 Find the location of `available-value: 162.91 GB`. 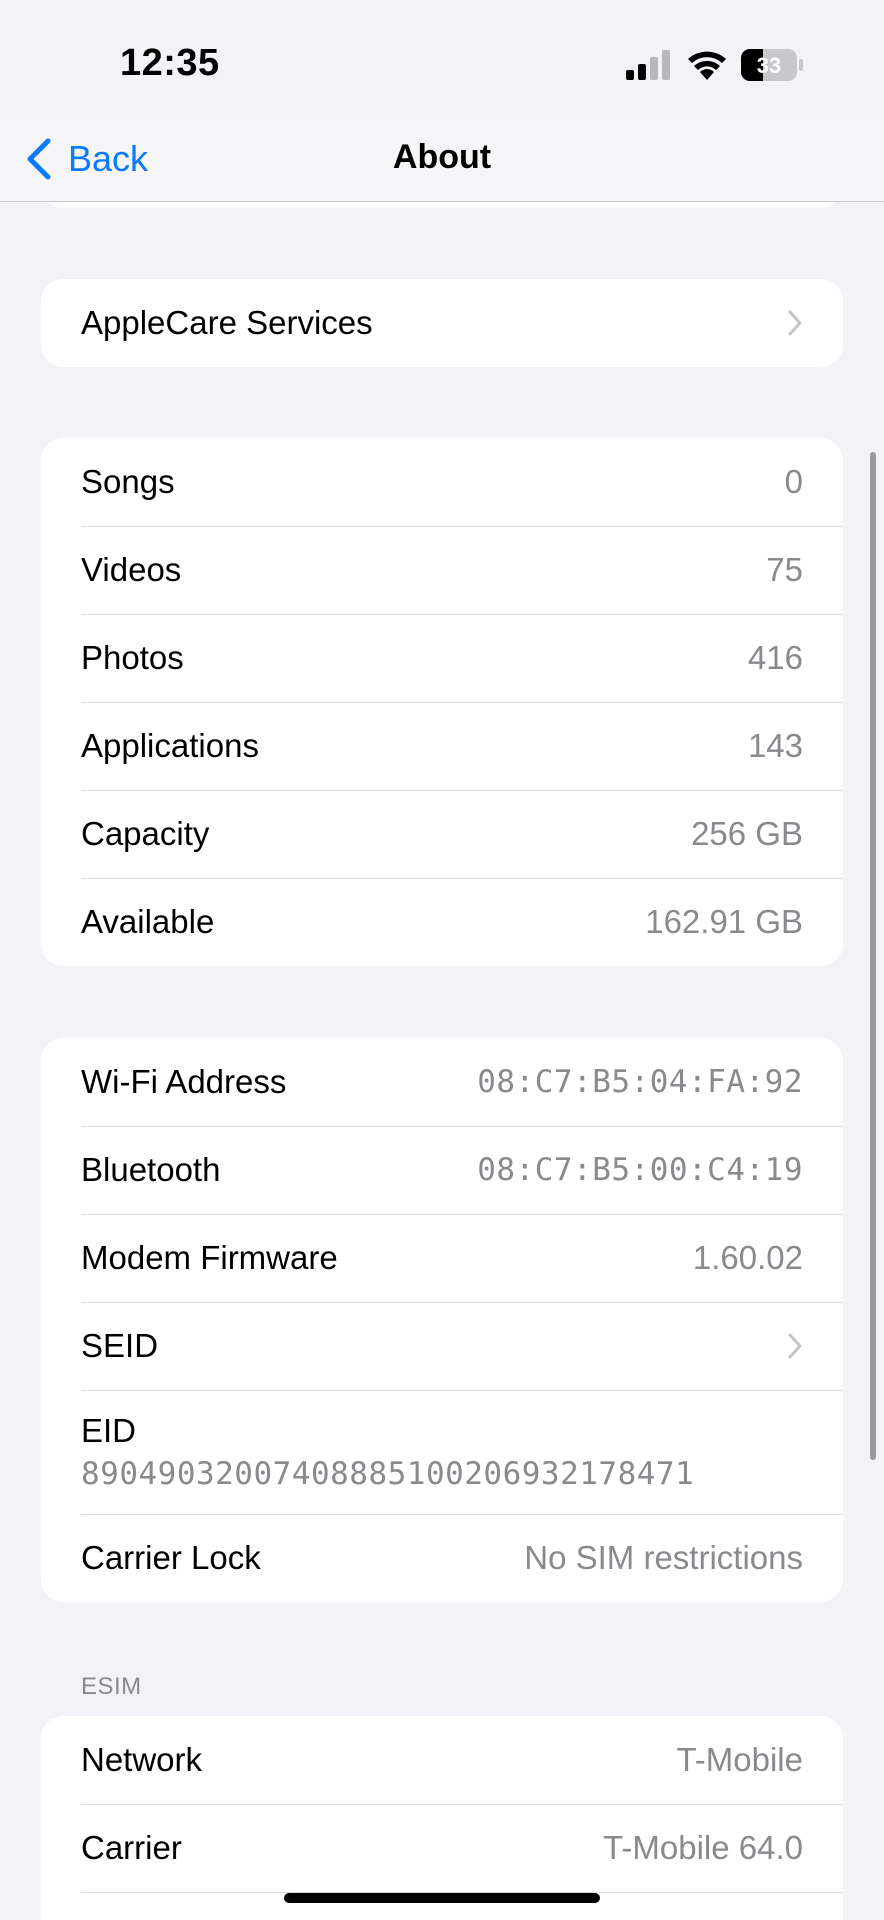

available-value: 162.91 GB is located at coordinates (724, 921).